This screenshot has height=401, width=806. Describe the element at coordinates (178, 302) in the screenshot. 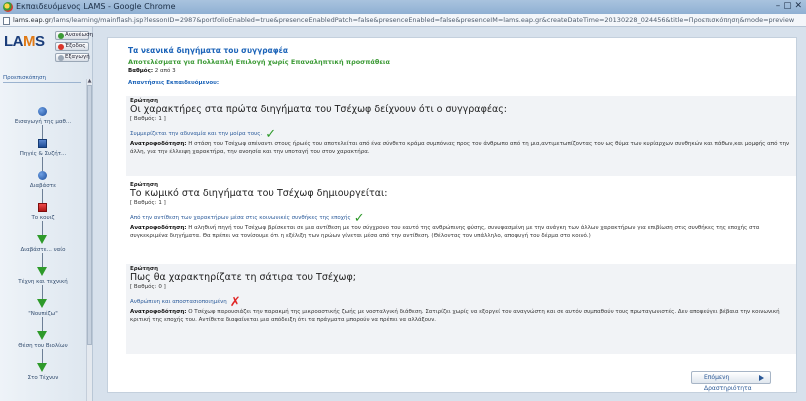

I see `answer-text: Ανθρώπινη και αποστασιοποιημένη` at that location.